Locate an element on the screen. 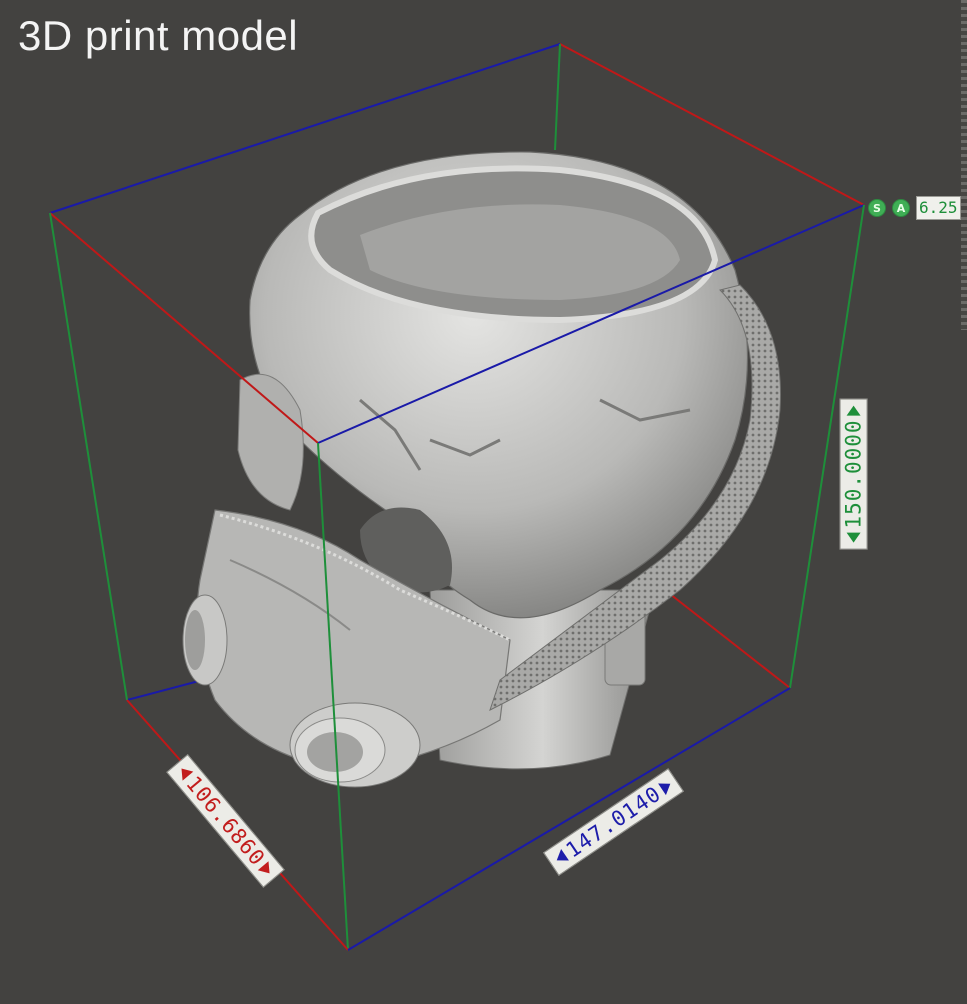 The height and width of the screenshot is (1004, 967). snap-value: 6.25 is located at coordinates (938, 208).